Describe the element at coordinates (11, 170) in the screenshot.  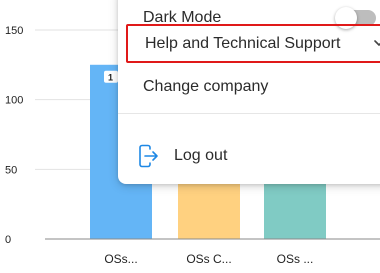
I see `y-tick-label: 50` at that location.